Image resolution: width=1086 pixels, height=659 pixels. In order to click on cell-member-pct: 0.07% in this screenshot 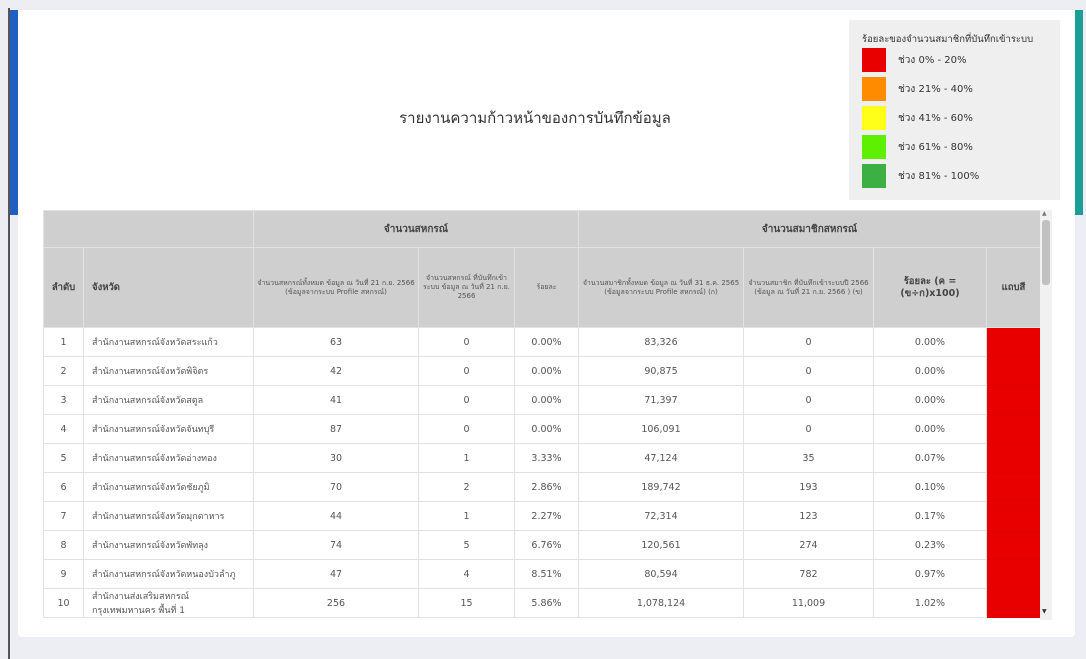, I will do `click(930, 458)`.